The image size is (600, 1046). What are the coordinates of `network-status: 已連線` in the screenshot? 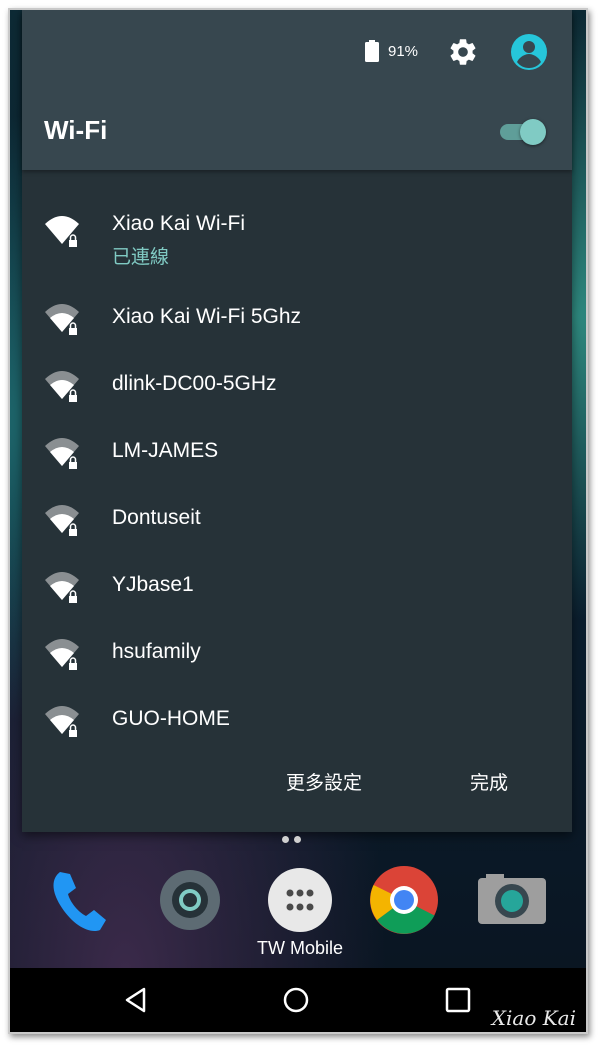 It's located at (141, 257).